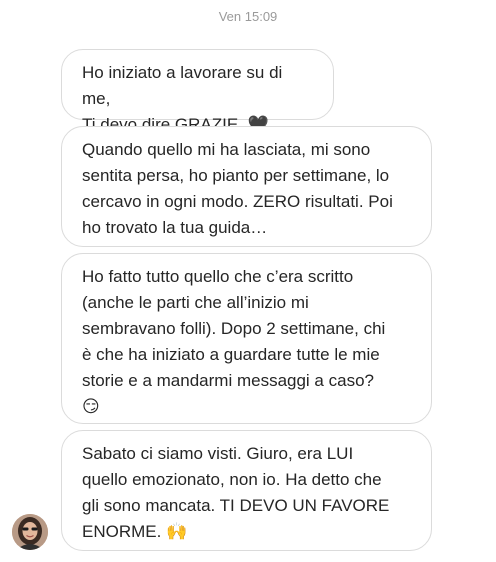  Describe the element at coordinates (248, 16) in the screenshot. I see `message-timestamp: Ven 15:09` at that location.